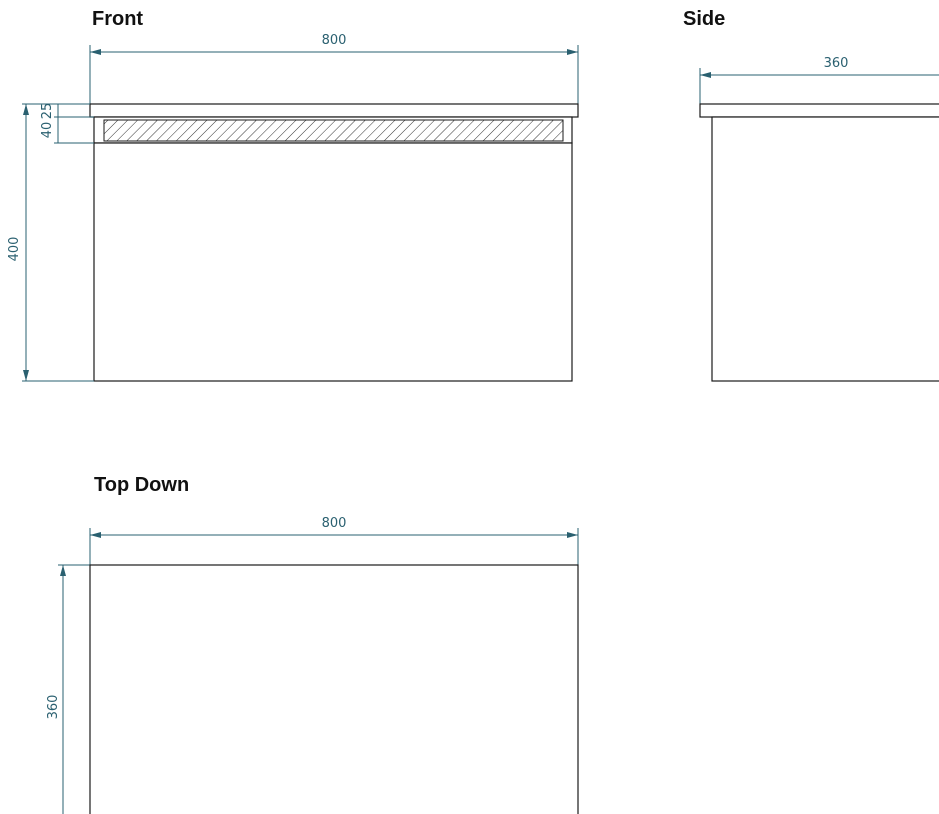 This screenshot has height=814, width=939. What do you see at coordinates (50, 242) in the screenshot?
I see `front-height-dimension: 400` at bounding box center [50, 242].